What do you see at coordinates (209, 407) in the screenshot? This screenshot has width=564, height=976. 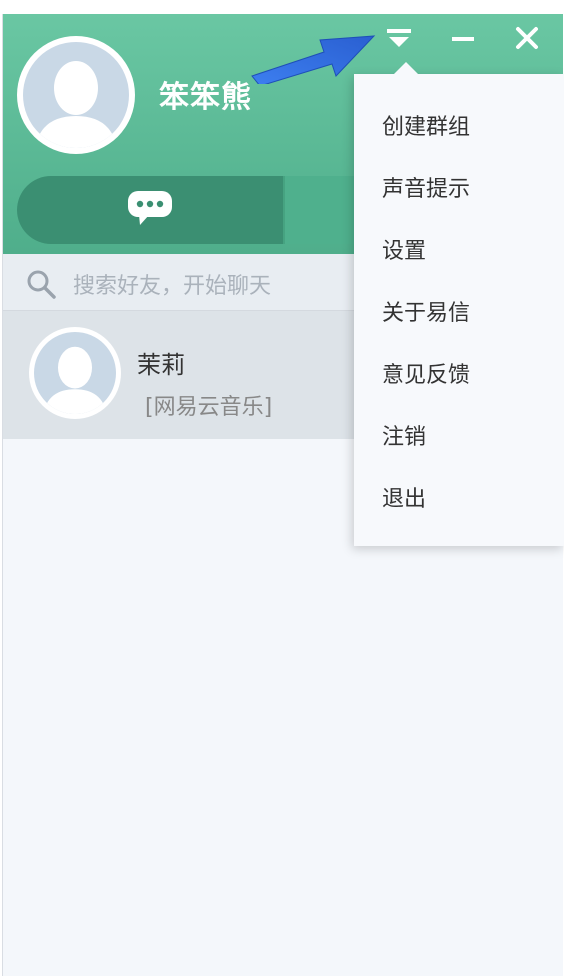 I see `contact-status: [网易云音乐]` at bounding box center [209, 407].